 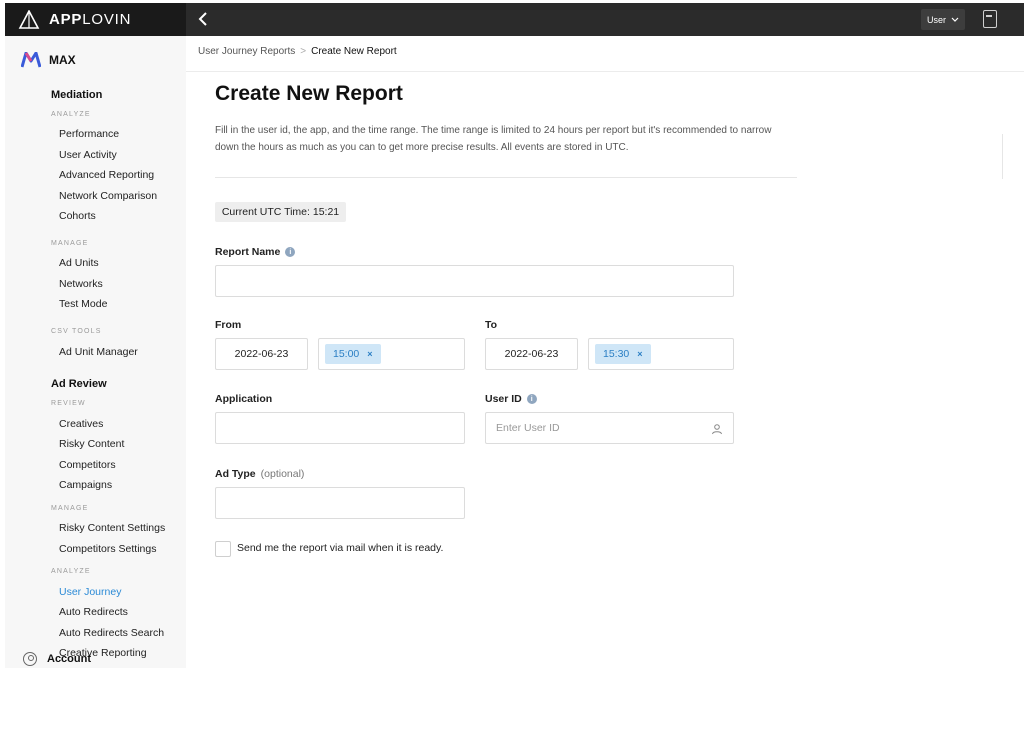 I want to click on to-time-remove-icon: ×, so click(x=639, y=354).